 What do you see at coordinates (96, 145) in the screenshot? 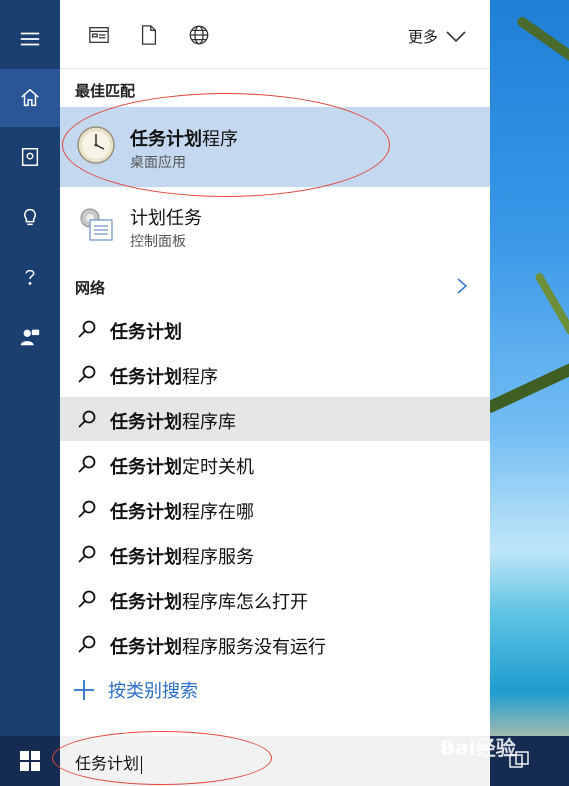
I see `clock-app-icon` at bounding box center [96, 145].